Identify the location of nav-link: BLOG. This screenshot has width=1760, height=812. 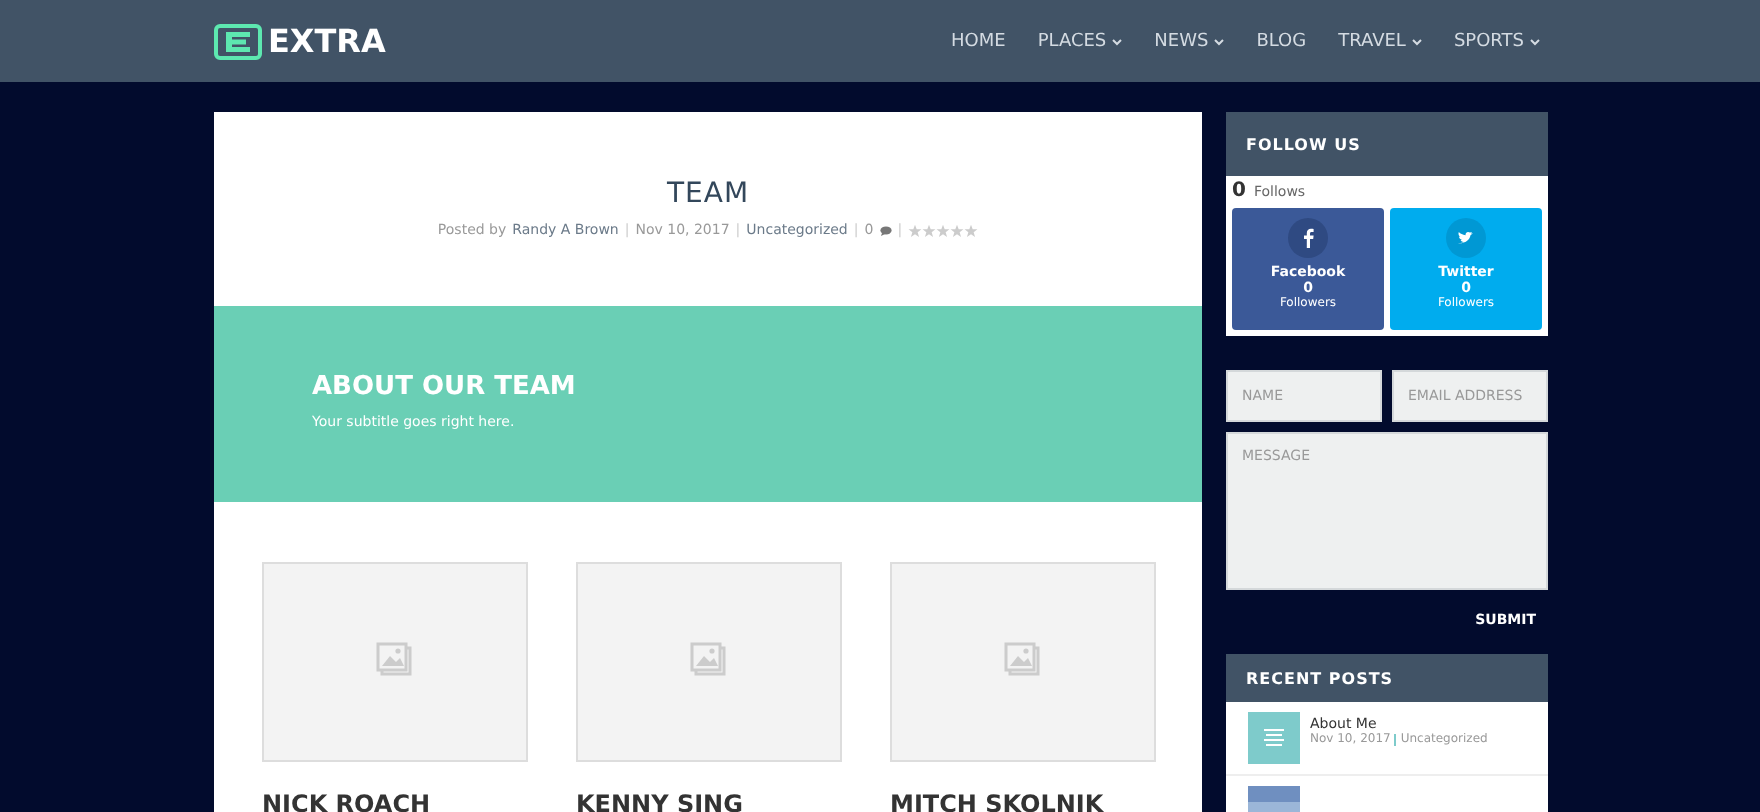
(1281, 41).